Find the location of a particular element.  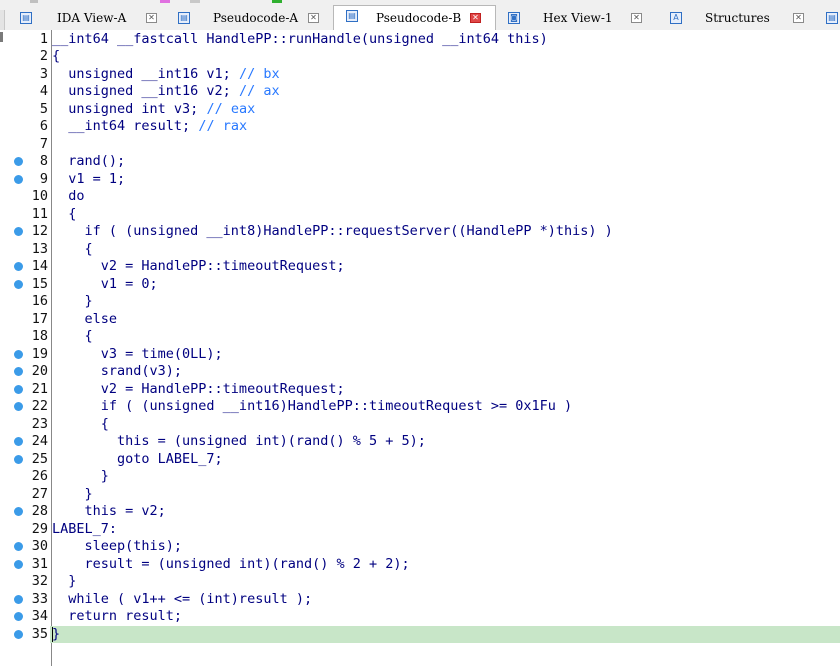

code-text: else is located at coordinates (85, 320).